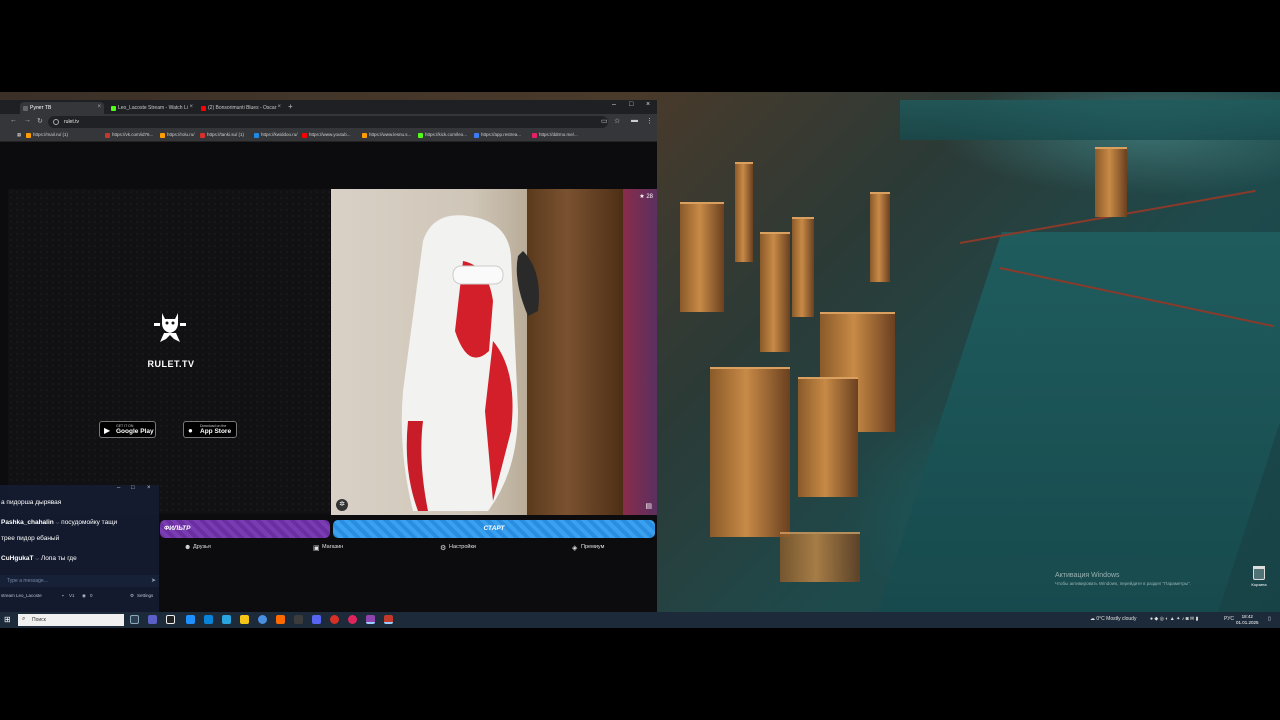 The image size is (1280, 720). What do you see at coordinates (1174, 619) in the screenshot?
I see `tray-icons: ● ◆ ◎ ◐ ▲ ✦ ♪ ◙ ✉ ▮` at bounding box center [1174, 619].